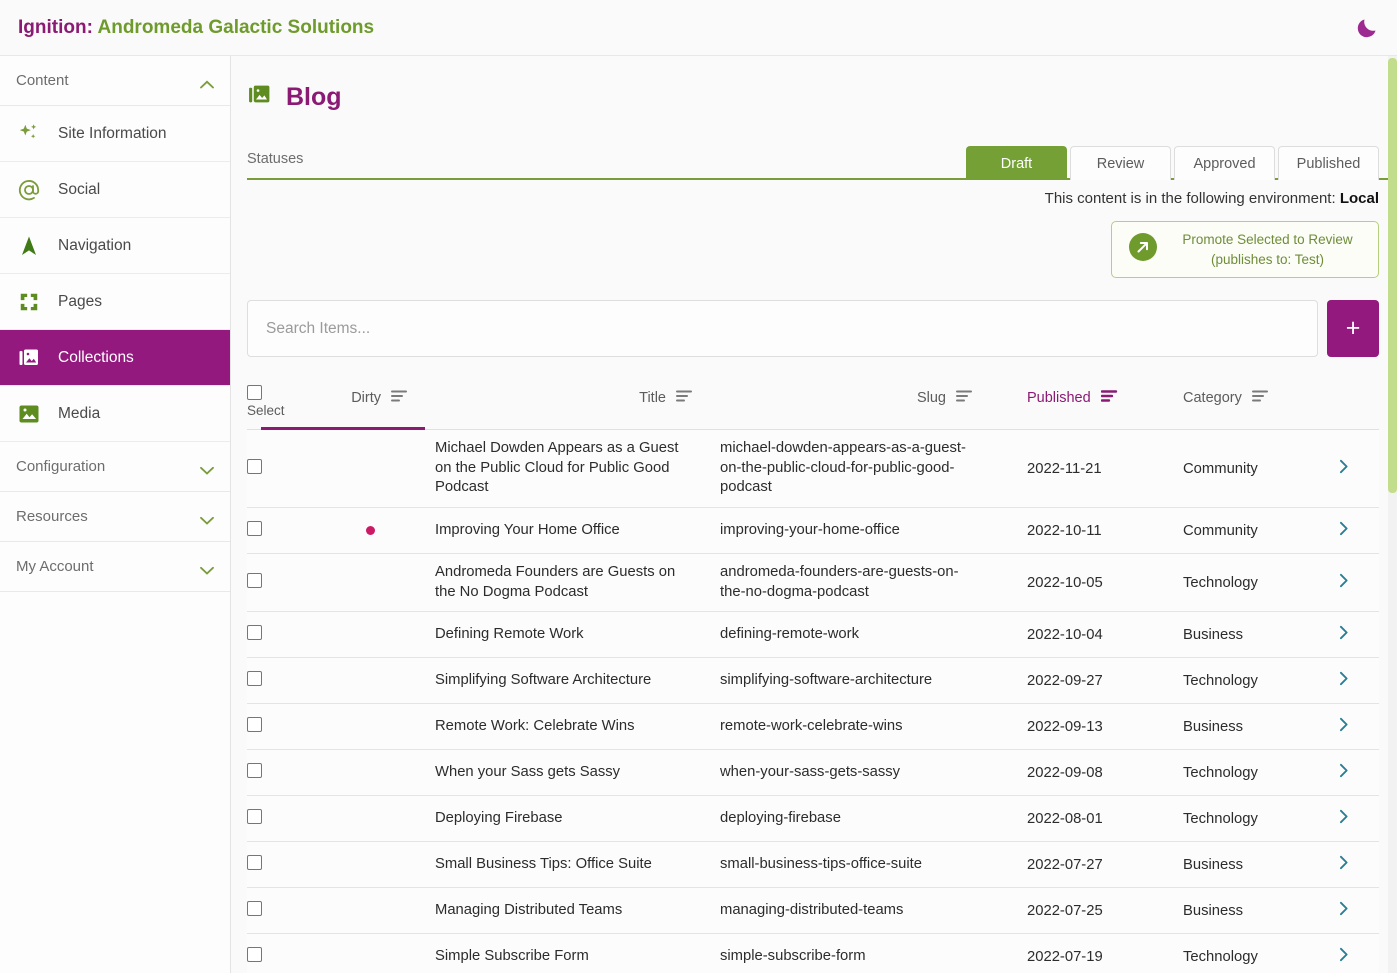 The height and width of the screenshot is (973, 1397). Describe the element at coordinates (793, 956) in the screenshot. I see `row-slug: simple-subscribe-form` at that location.